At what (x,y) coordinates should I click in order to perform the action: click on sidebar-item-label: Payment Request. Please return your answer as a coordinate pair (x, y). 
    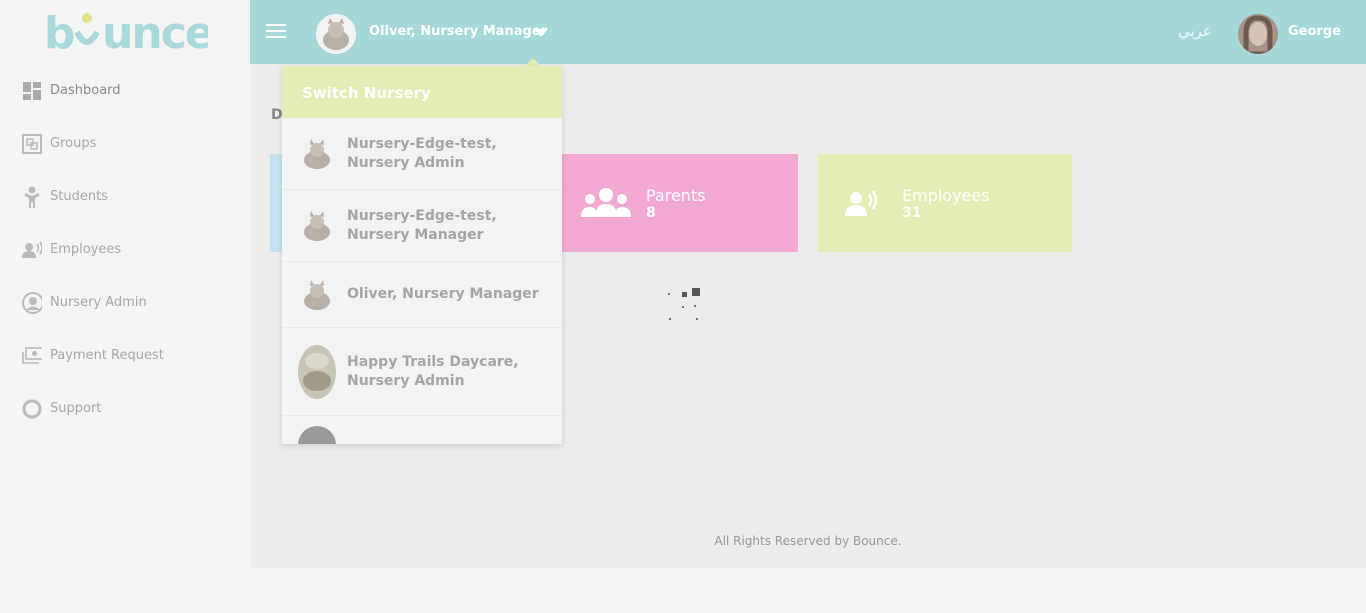
    Looking at the image, I should click on (107, 355).